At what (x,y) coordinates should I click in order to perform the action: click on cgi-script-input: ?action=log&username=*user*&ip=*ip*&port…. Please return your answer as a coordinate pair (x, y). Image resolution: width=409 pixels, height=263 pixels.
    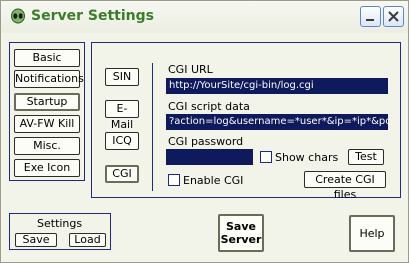
    Looking at the image, I should click on (277, 122).